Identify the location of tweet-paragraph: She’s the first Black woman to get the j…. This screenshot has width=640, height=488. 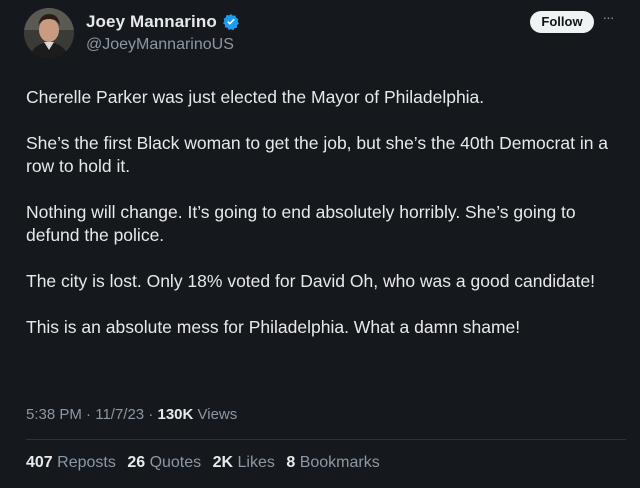
(317, 154).